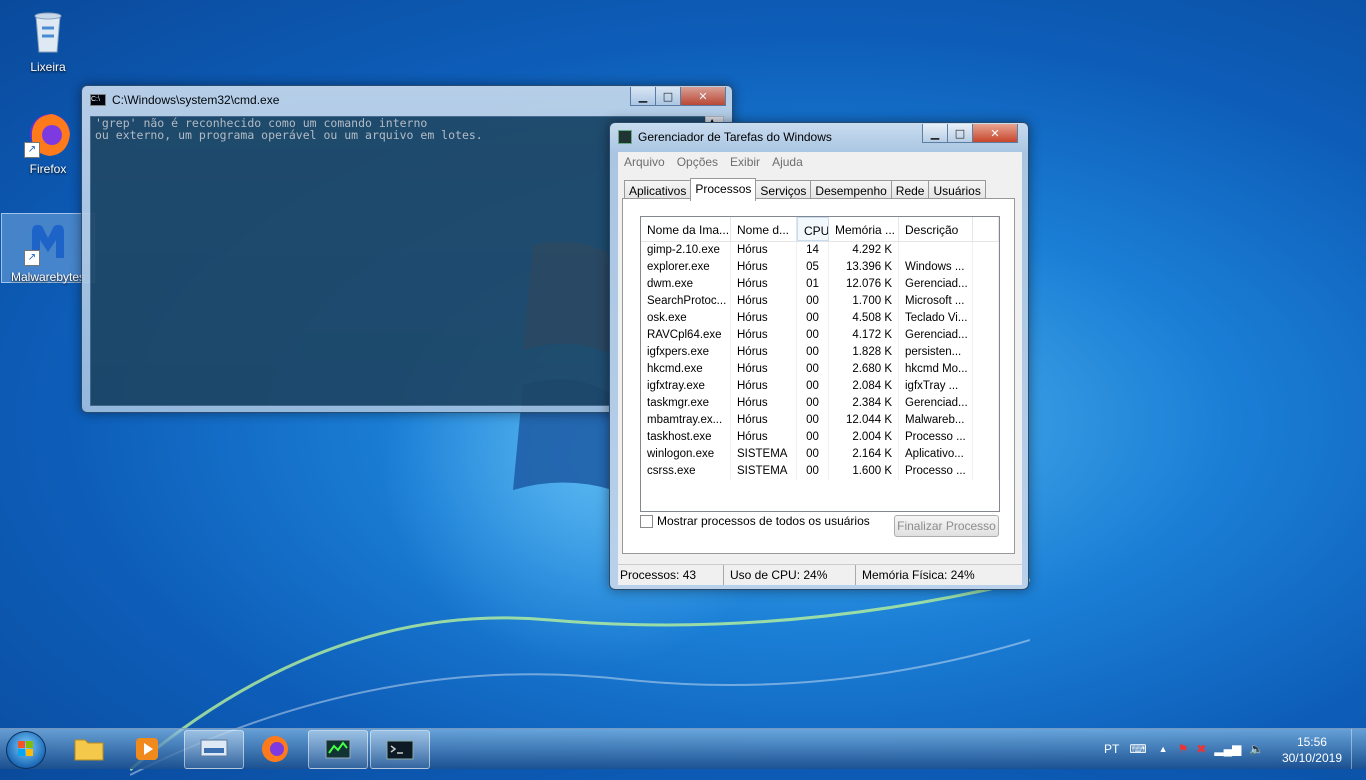 The width and height of the screenshot is (1366, 780). What do you see at coordinates (864, 437) in the screenshot?
I see `cell-memory: 2.004 K` at bounding box center [864, 437].